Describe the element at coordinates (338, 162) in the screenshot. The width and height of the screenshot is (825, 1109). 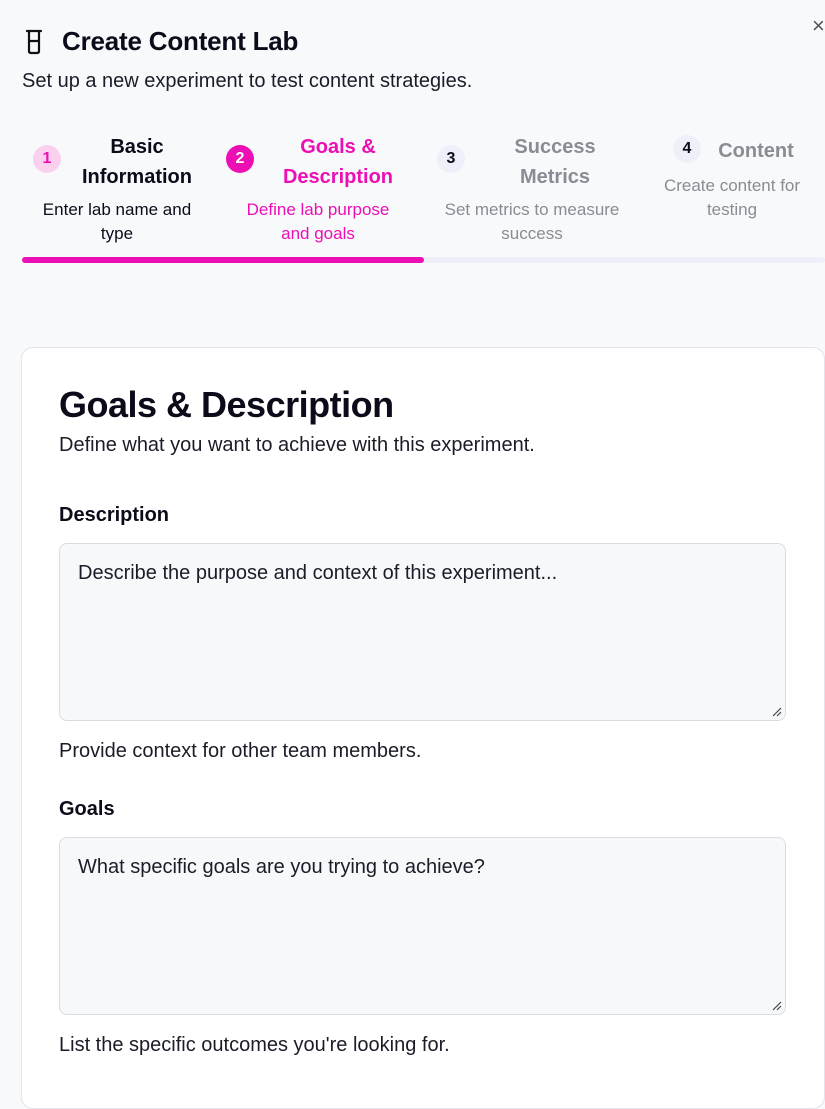
I see `step-title: Goals & Description` at that location.